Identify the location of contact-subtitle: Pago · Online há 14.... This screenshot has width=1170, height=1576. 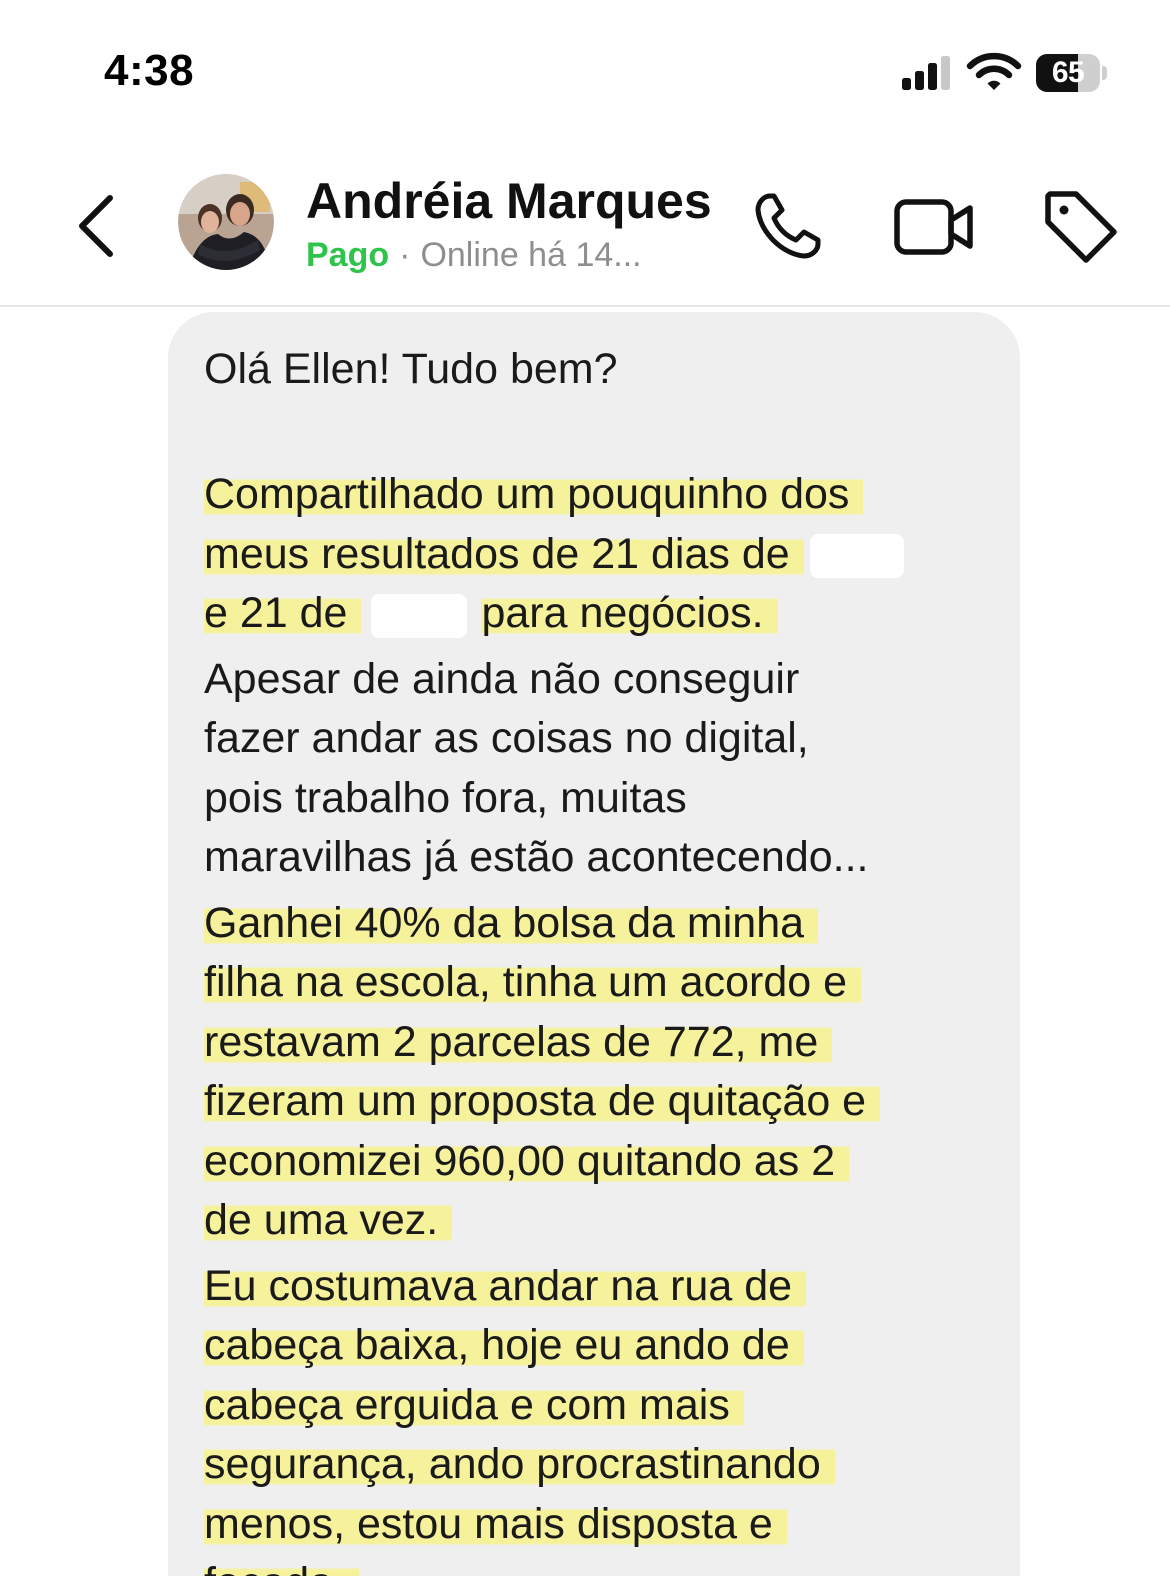
(474, 255).